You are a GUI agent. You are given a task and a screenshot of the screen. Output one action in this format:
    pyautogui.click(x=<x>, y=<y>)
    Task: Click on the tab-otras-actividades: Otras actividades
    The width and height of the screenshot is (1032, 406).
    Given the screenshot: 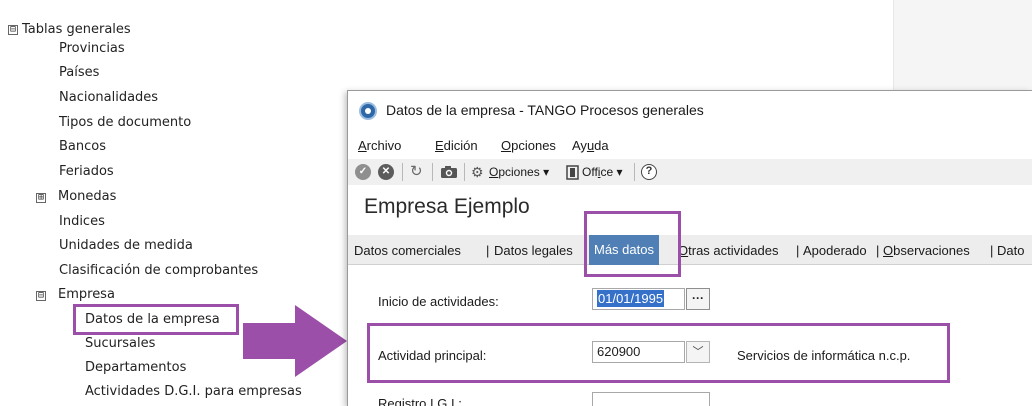 What is the action you would take?
    pyautogui.click(x=728, y=250)
    